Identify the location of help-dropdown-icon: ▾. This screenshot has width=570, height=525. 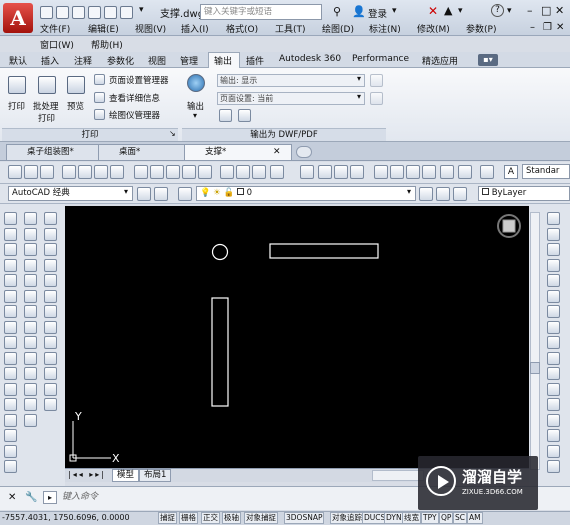
(509, 11).